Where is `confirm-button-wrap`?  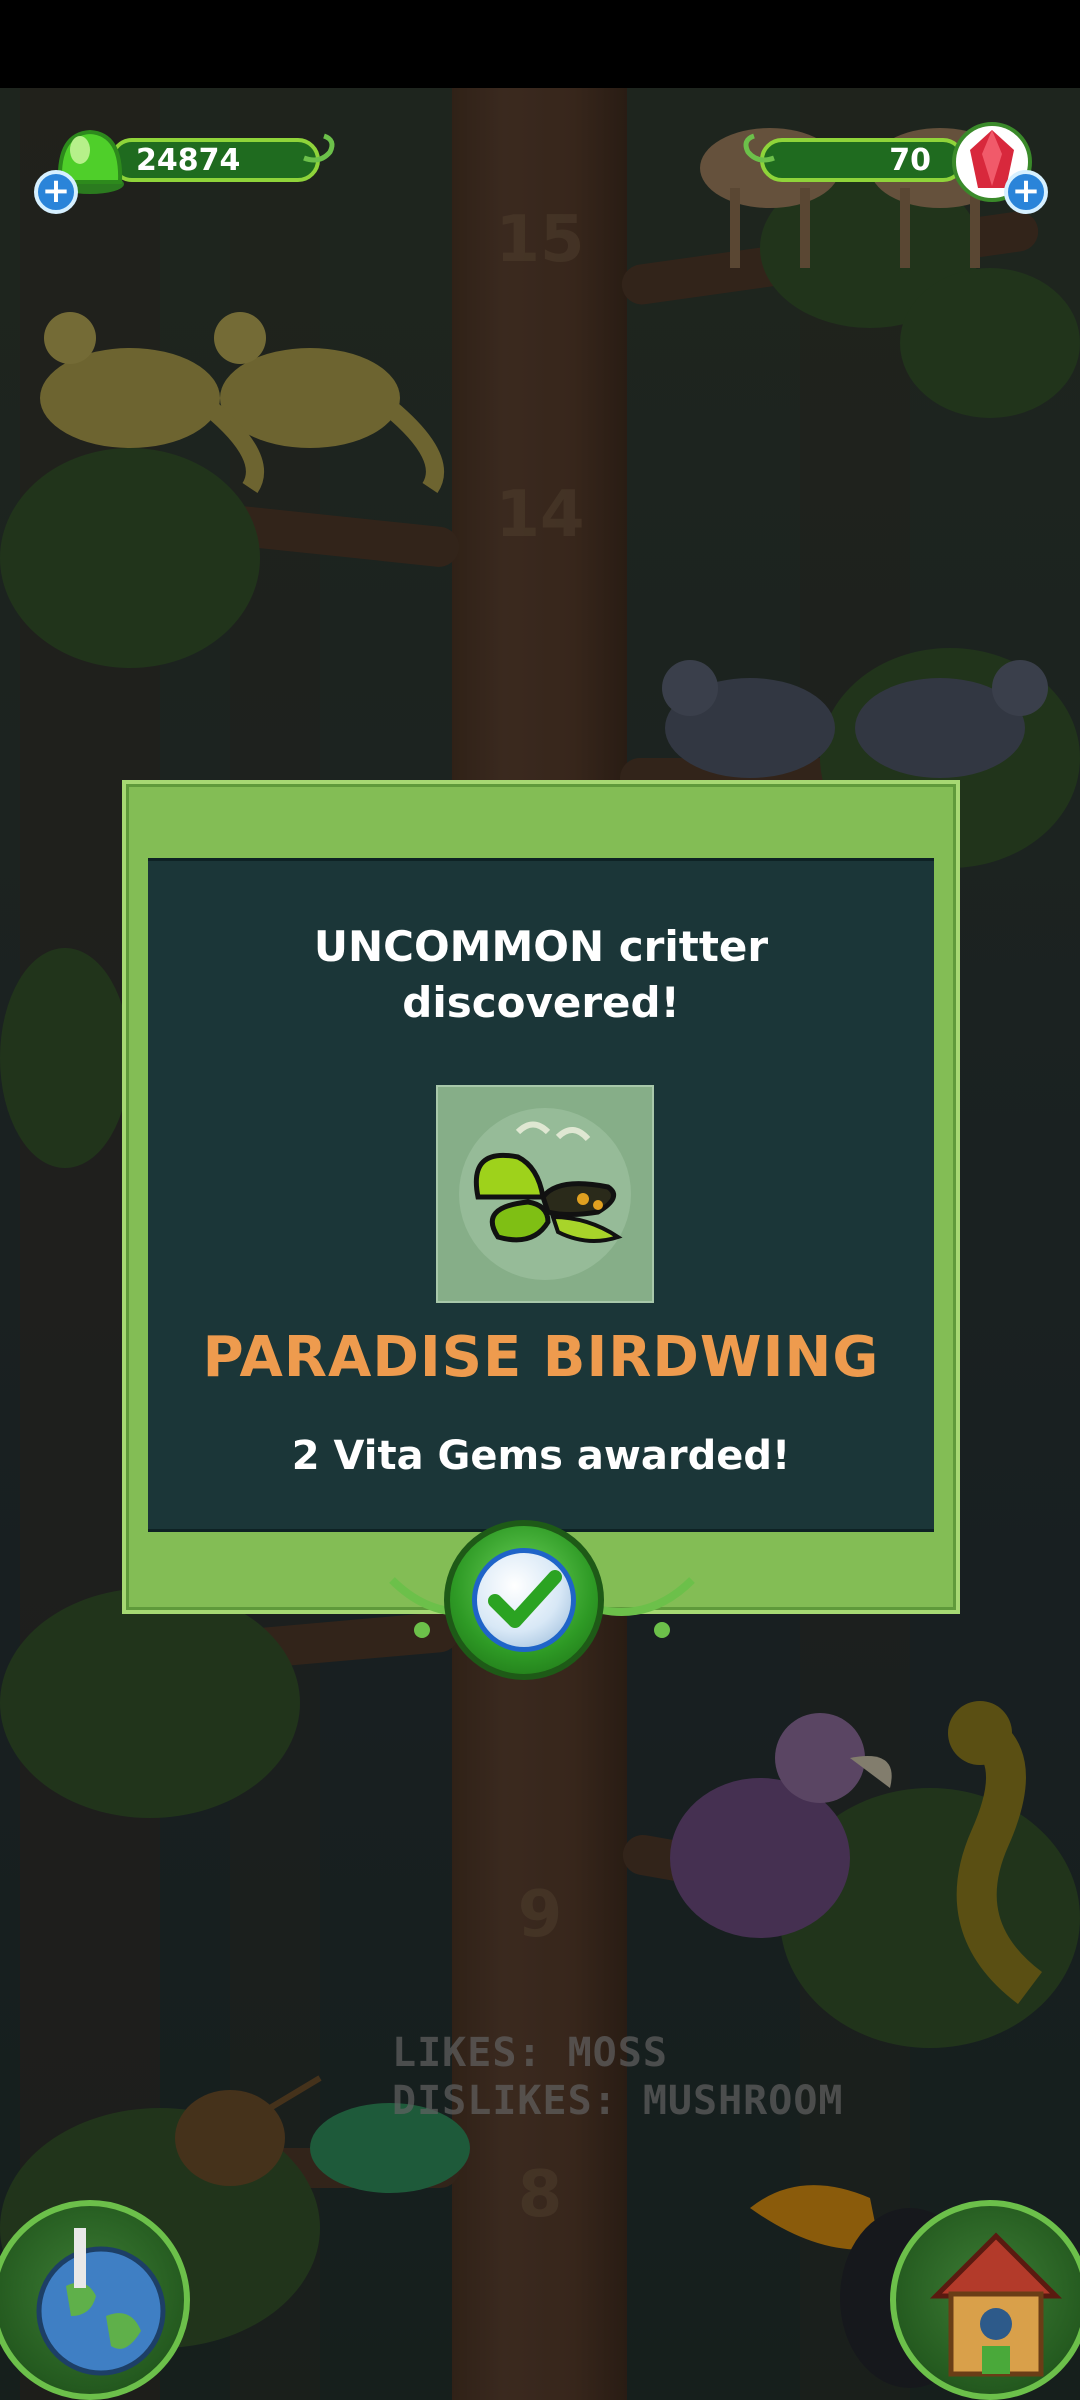
confirm-button-wrap is located at coordinates (542, 1610).